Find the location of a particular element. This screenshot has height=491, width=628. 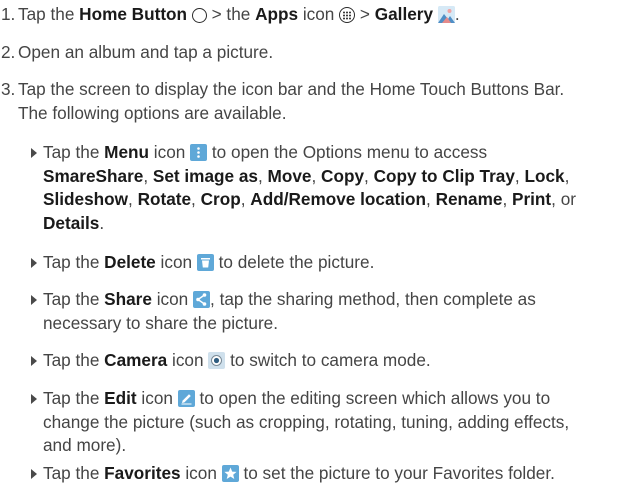

home-button-label: Home Button is located at coordinates (133, 14).